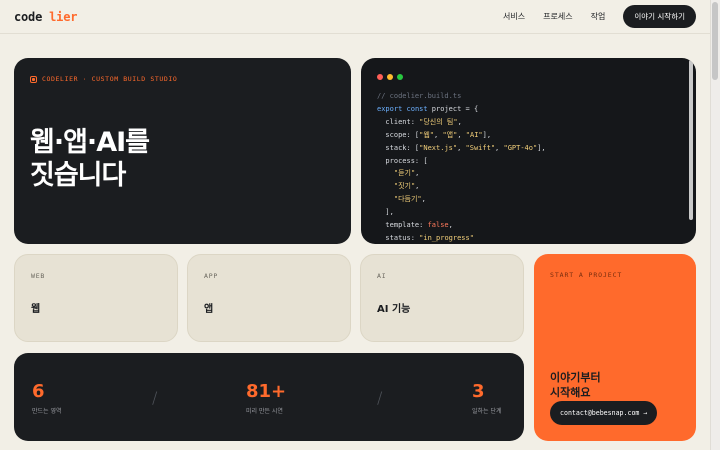 This screenshot has height=450, width=720. Describe the element at coordinates (586, 275) in the screenshot. I see `start-label: START A PROJECT` at that location.